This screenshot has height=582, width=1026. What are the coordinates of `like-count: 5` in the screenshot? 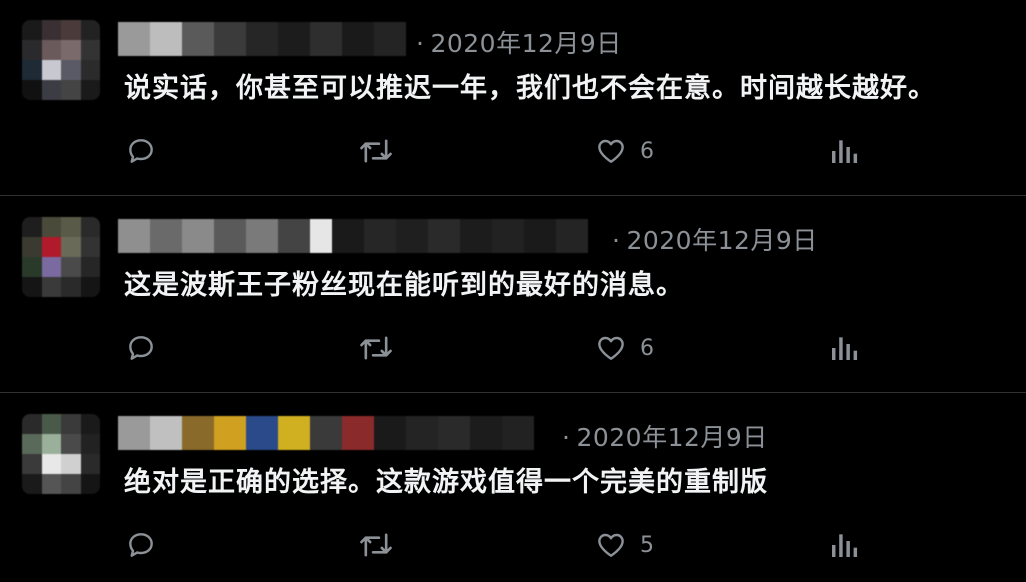 It's located at (647, 545).